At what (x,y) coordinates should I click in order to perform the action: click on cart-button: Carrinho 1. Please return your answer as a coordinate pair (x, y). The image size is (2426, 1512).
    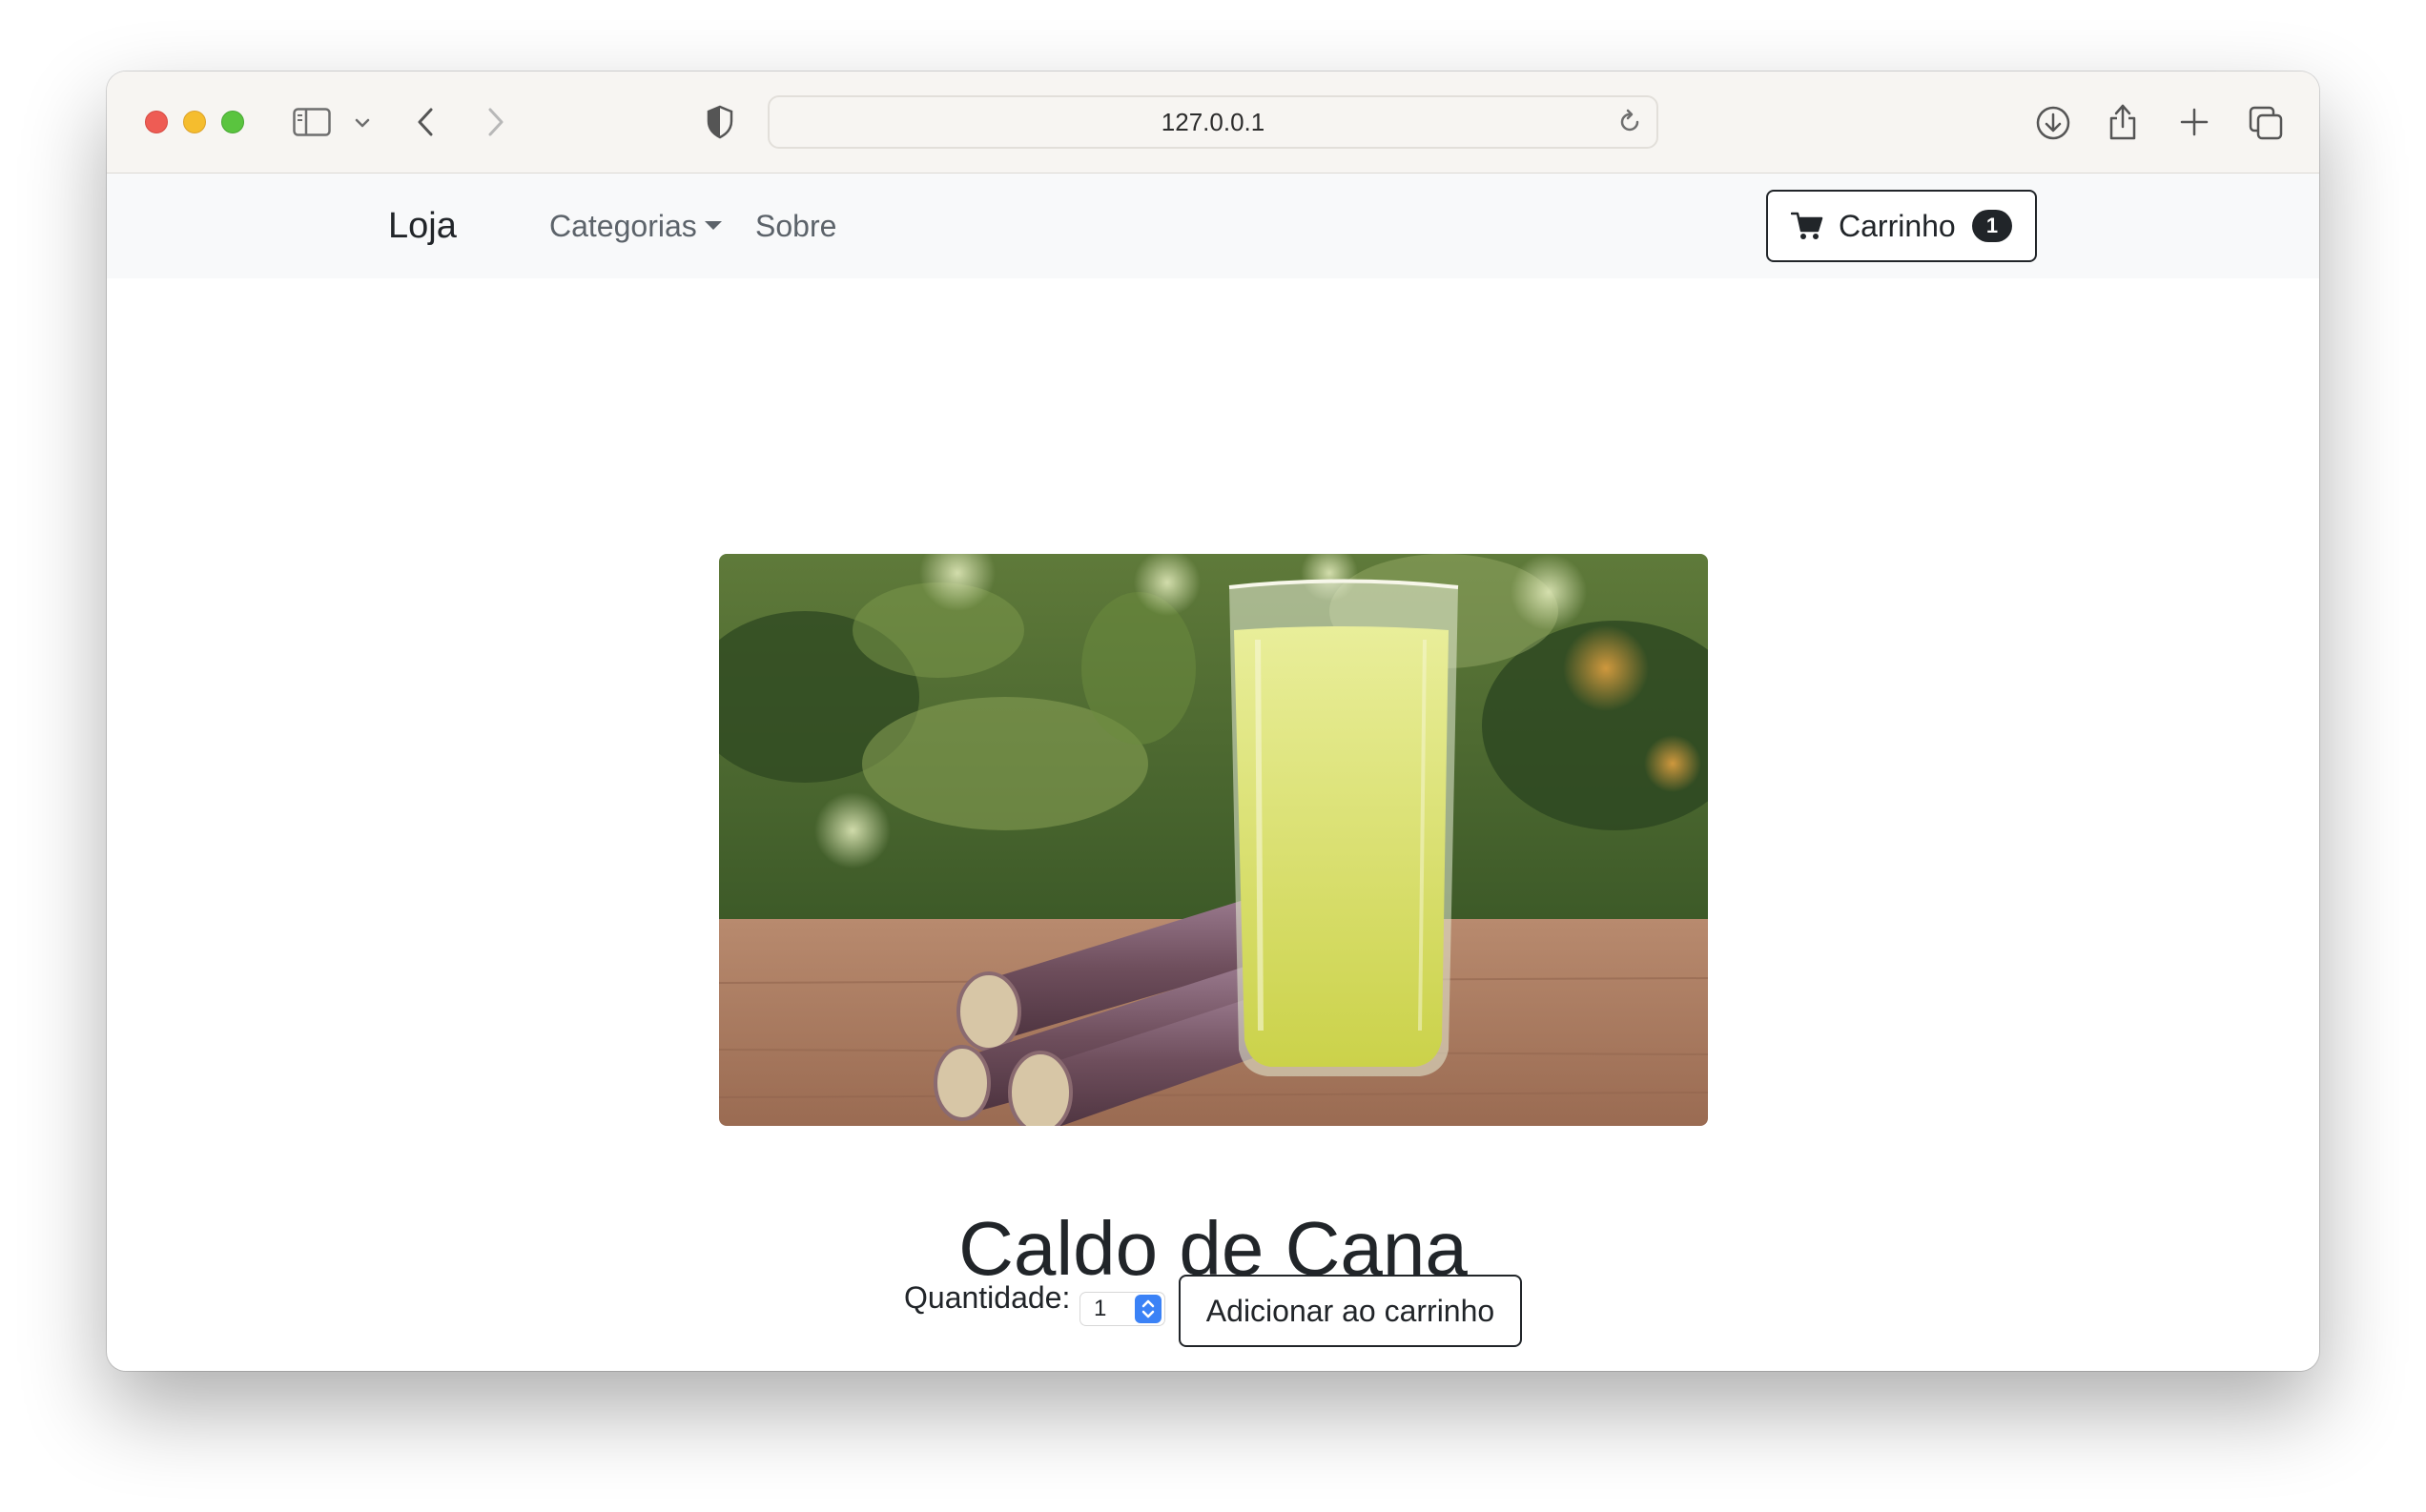
    Looking at the image, I should click on (1901, 226).